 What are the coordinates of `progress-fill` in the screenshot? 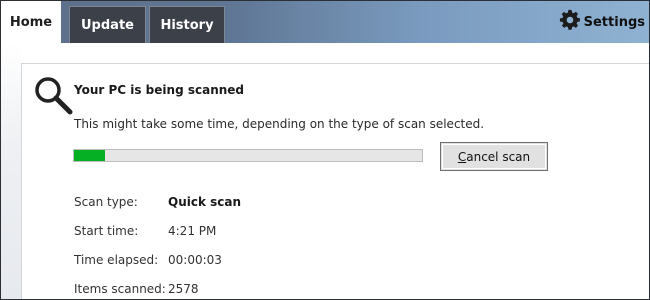 It's located at (90, 155).